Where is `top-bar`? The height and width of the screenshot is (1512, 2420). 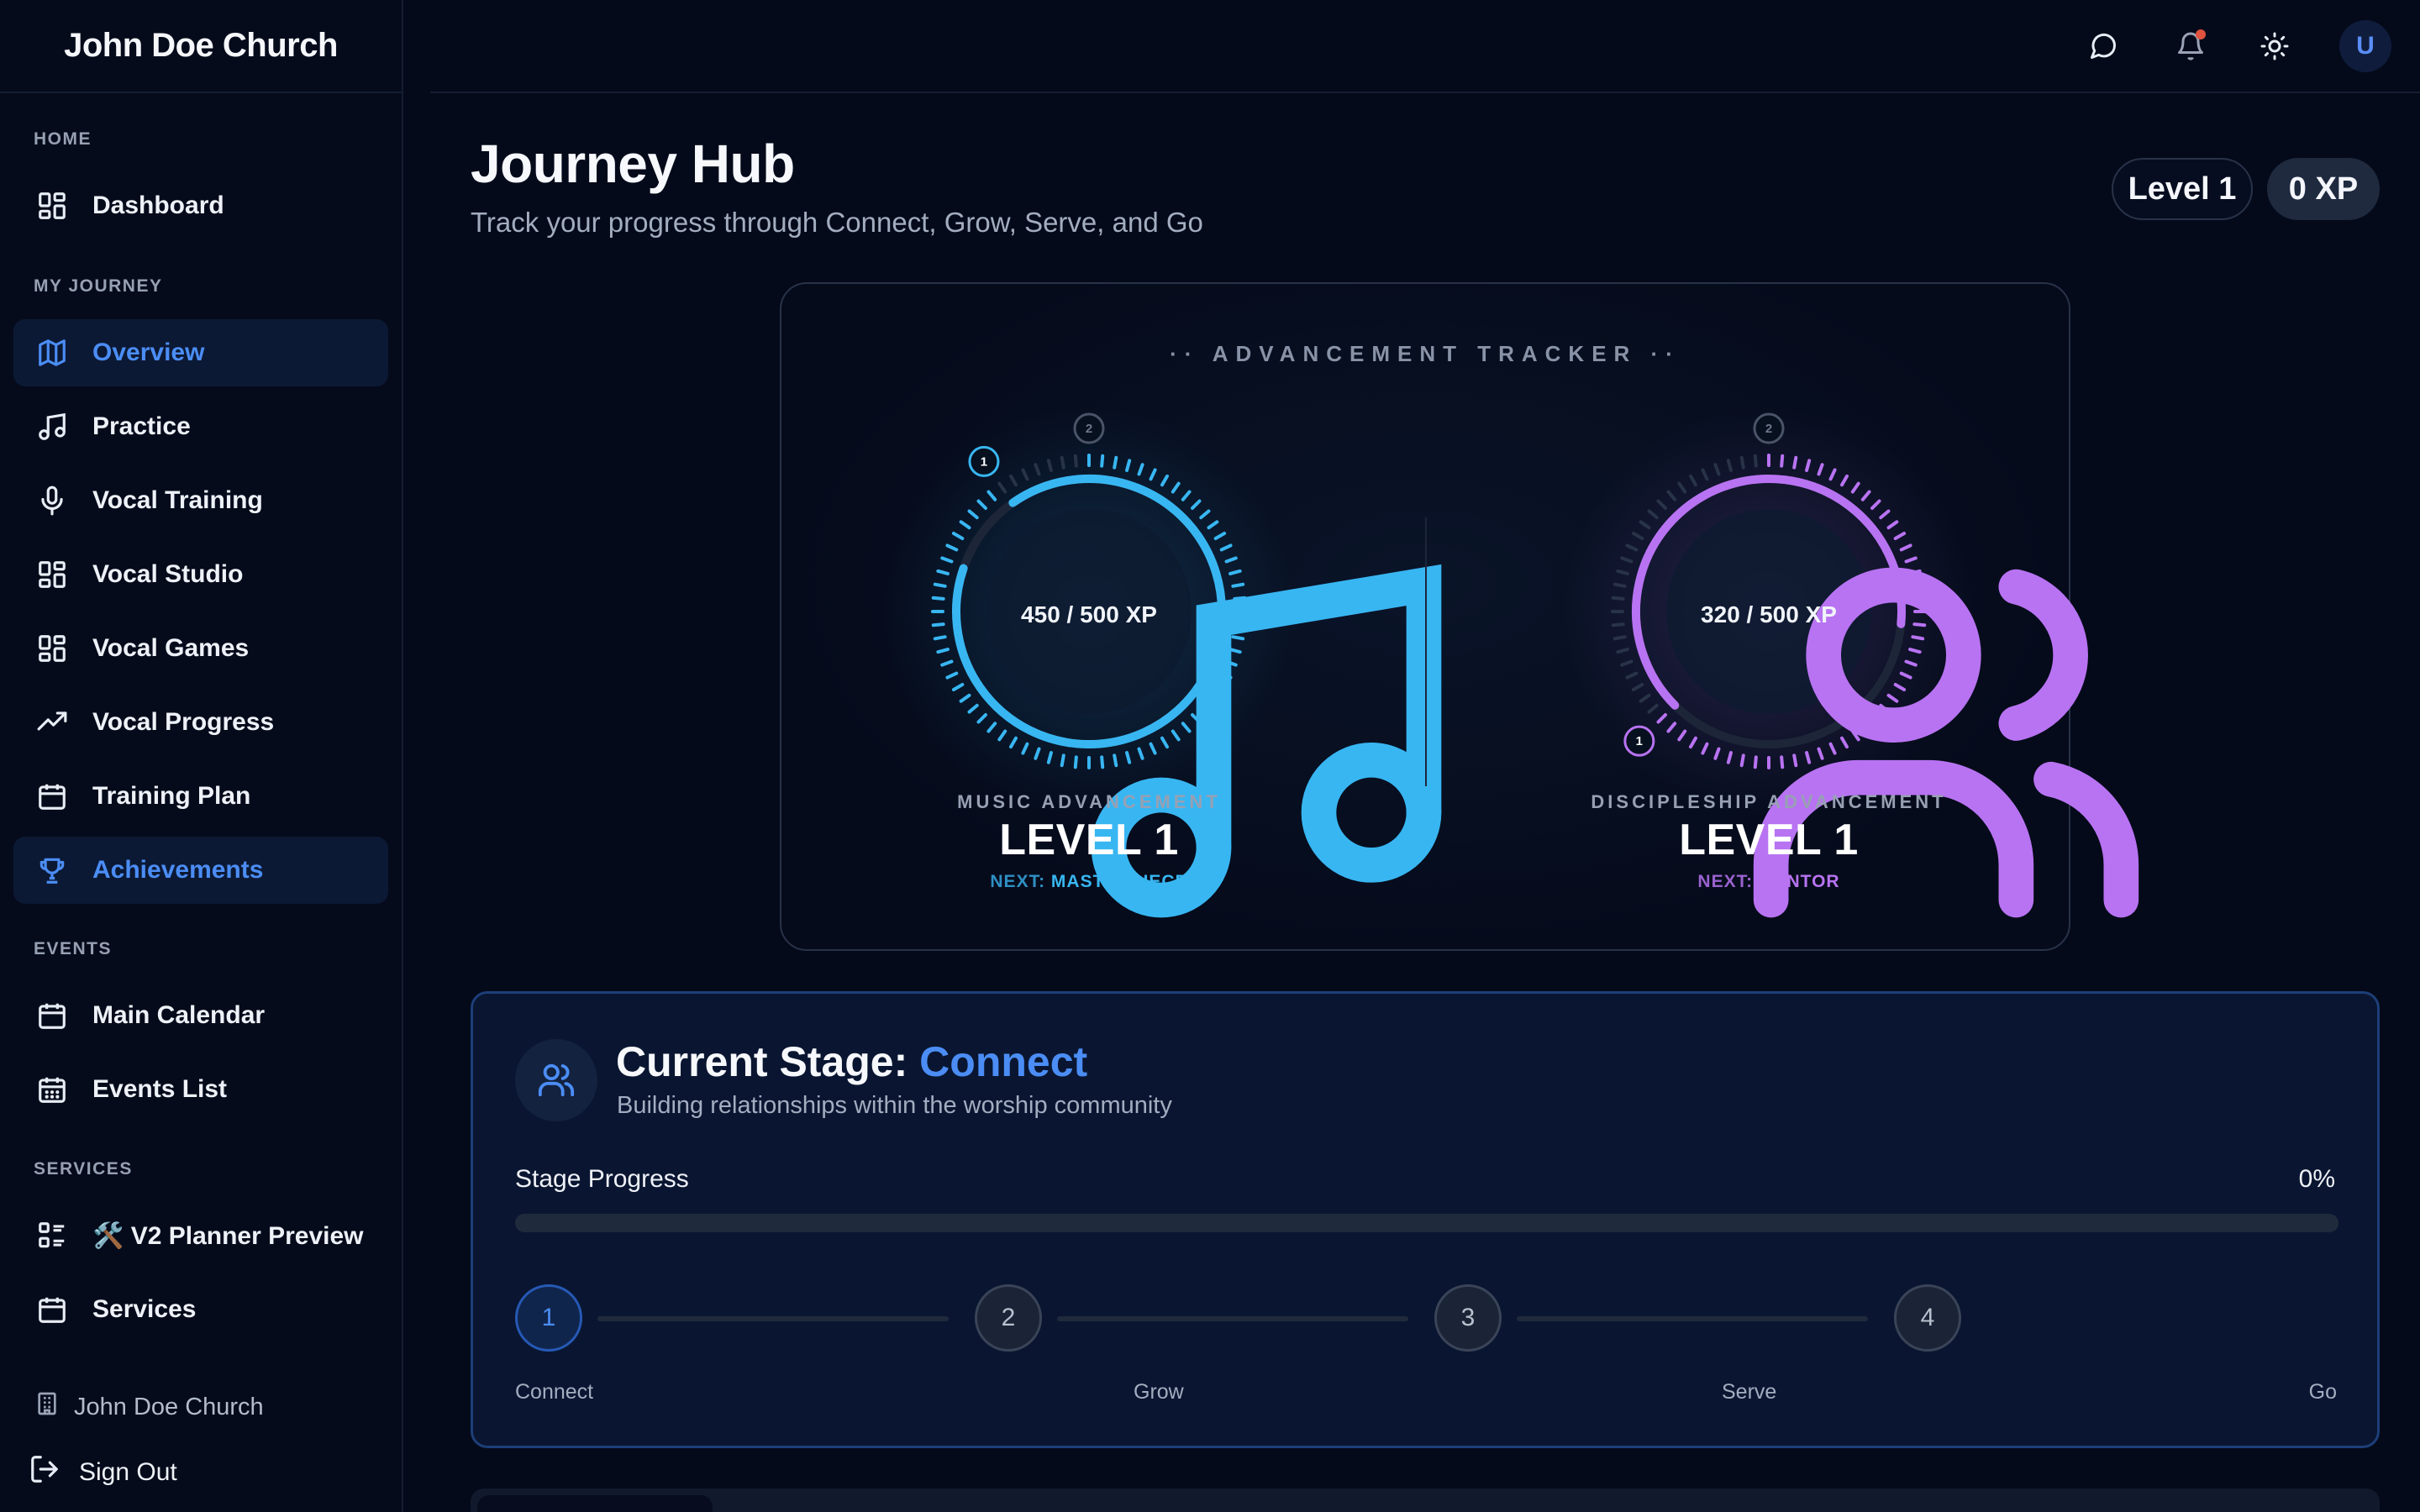
top-bar is located at coordinates (1425, 46).